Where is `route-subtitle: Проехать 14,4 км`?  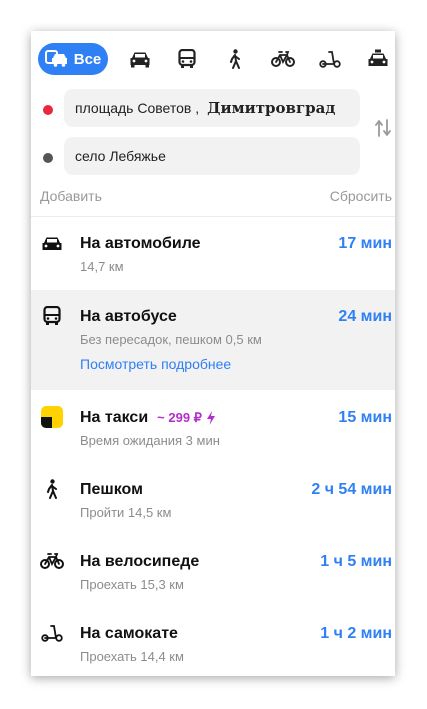
route-subtitle: Проехать 14,4 км is located at coordinates (132, 656).